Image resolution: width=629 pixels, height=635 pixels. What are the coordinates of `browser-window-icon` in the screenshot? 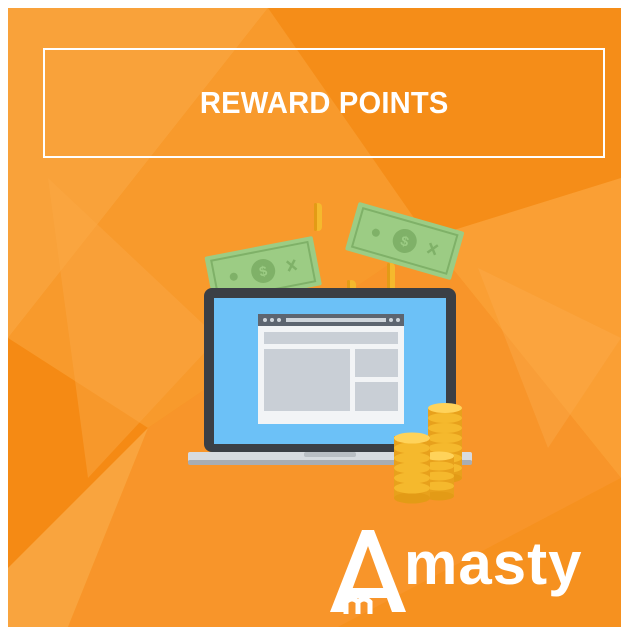 It's located at (331, 369).